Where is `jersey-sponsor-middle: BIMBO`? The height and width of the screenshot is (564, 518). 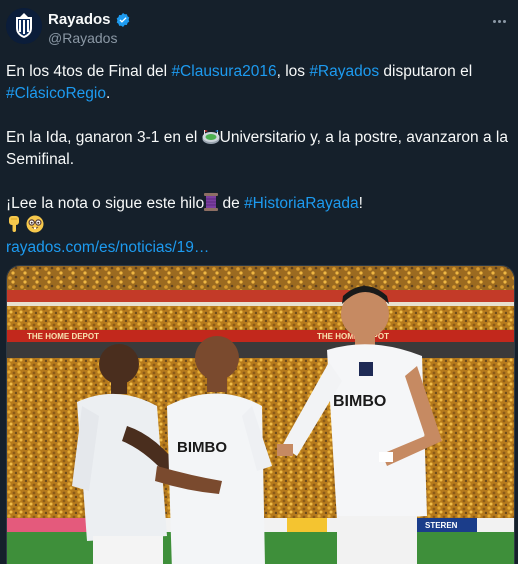 jersey-sponsor-middle: BIMBO is located at coordinates (202, 447).